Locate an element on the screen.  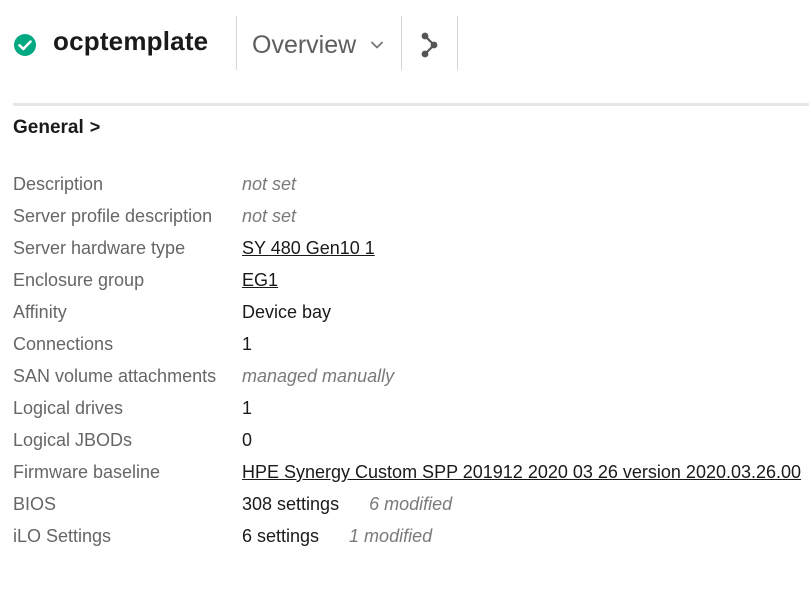
section-title: General is located at coordinates (48, 127).